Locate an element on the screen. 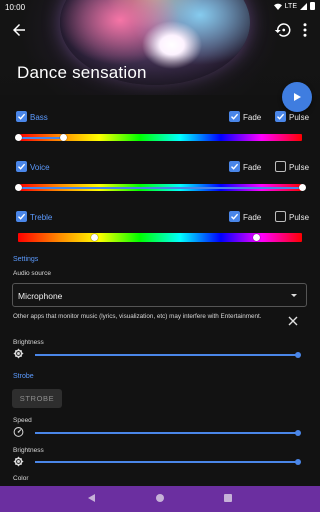  play-icon is located at coordinates (297, 97).